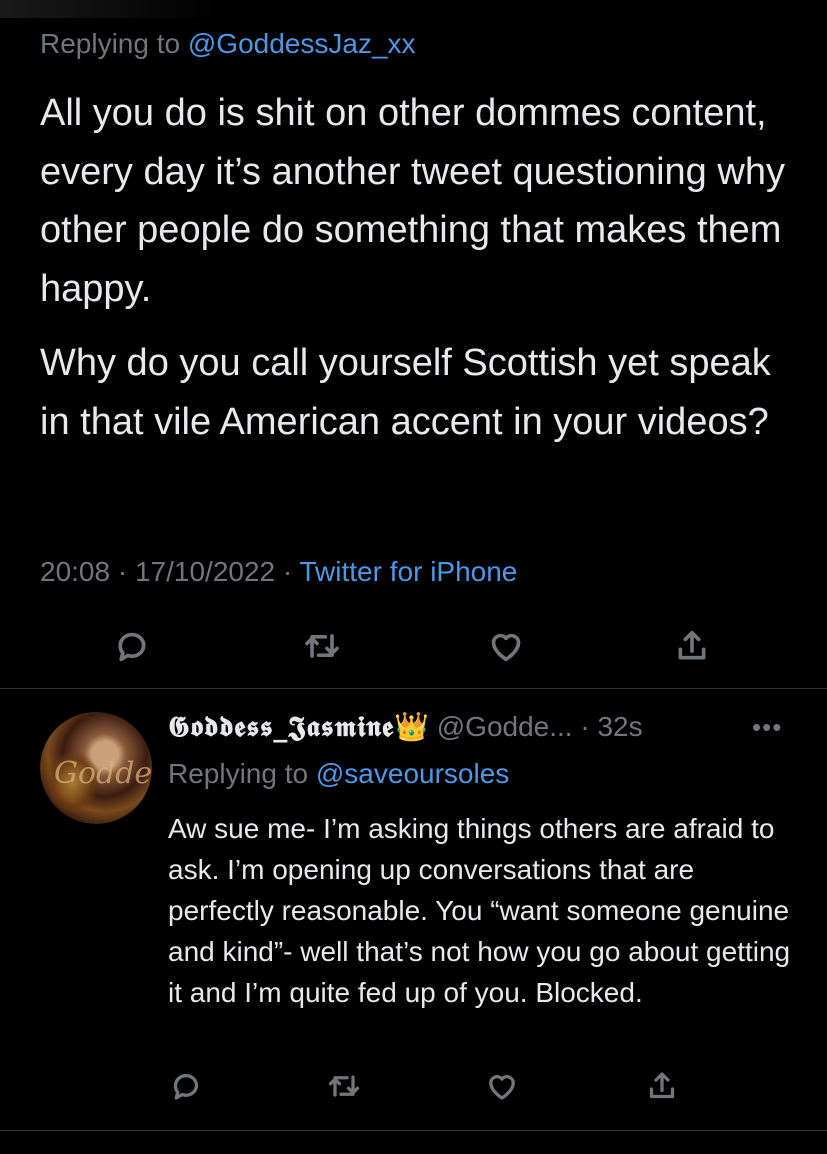 This screenshot has width=827, height=1154. Describe the element at coordinates (205, 571) in the screenshot. I see `tweet-date: 17/10/2022` at that location.